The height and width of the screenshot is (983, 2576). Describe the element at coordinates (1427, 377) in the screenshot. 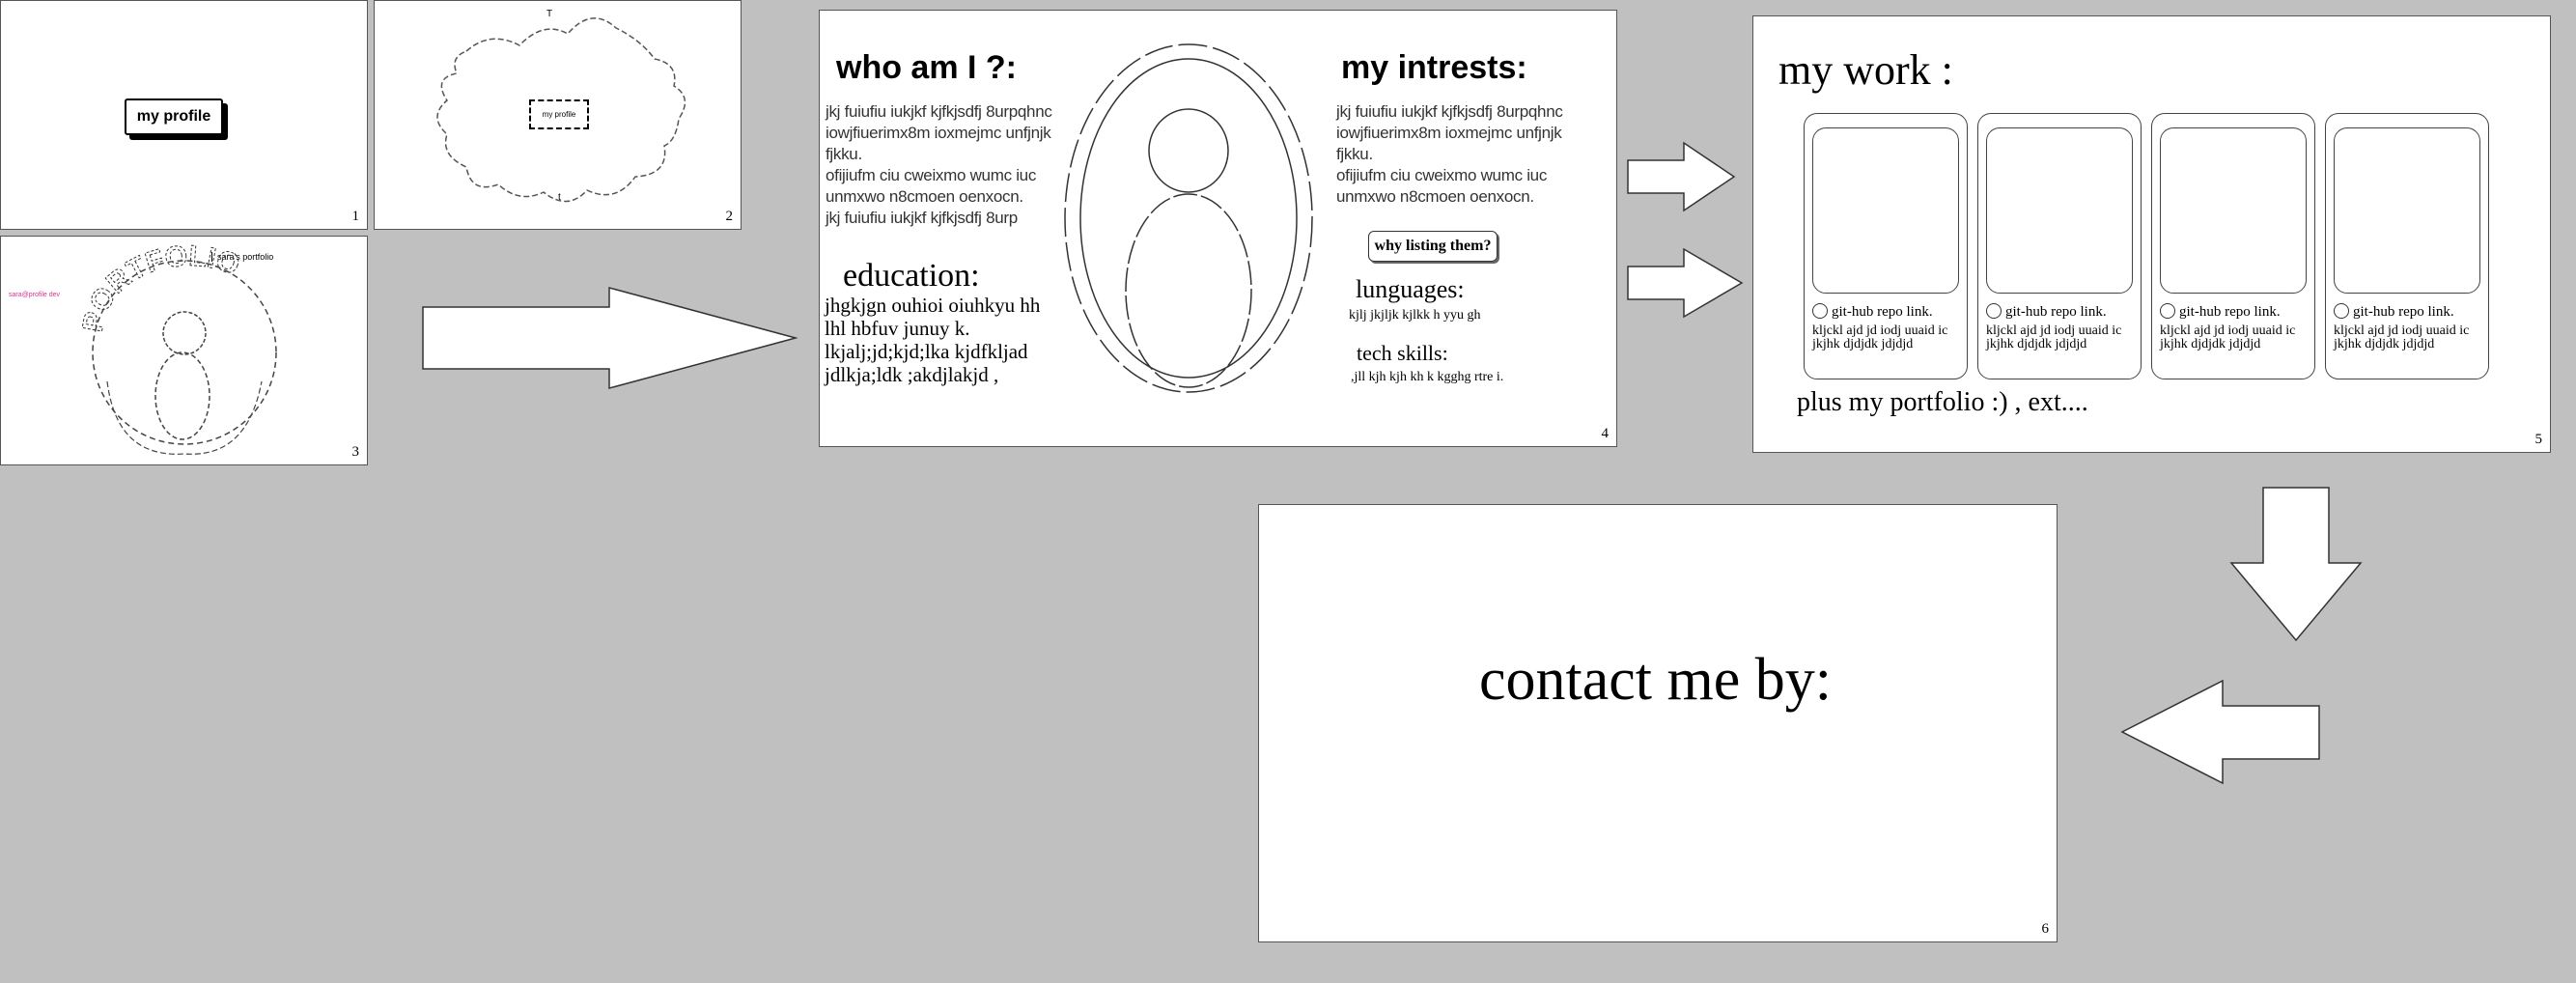

I see `tech-skills-text: ,jll kjh kjh kh k kgghg rtre i.` at that location.